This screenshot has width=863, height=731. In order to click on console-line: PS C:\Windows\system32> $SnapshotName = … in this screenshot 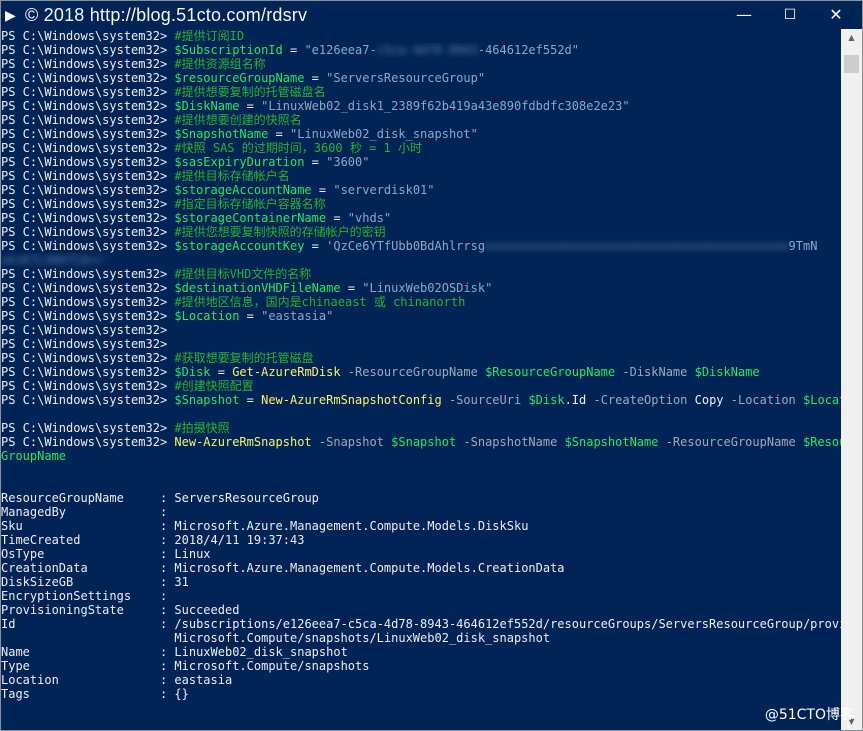, I will do `click(421, 134)`.